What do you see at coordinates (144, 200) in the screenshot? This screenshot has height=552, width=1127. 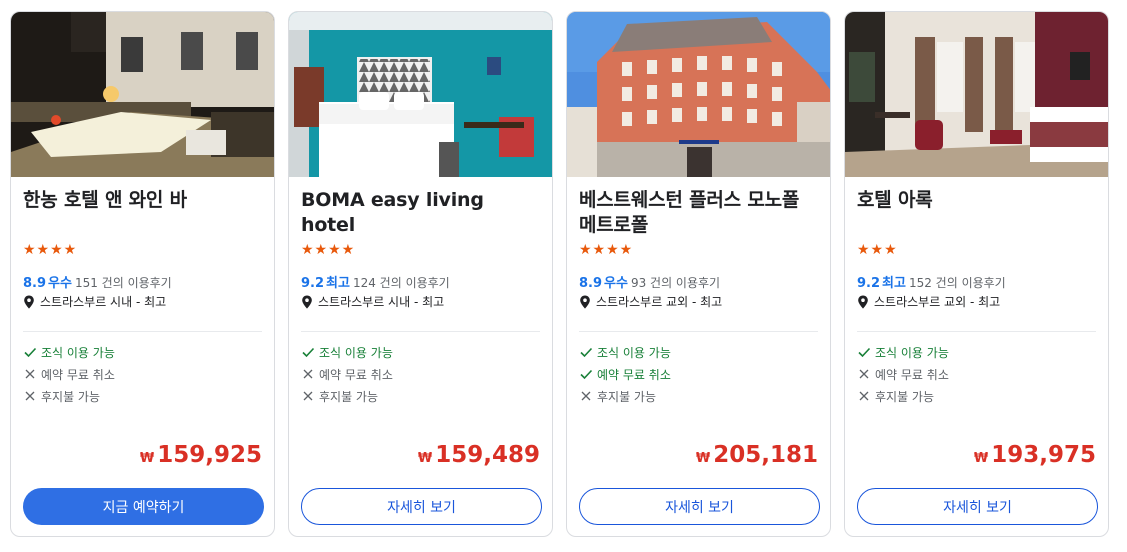 I see `hotel-name: 한농 호텔 앤 와인 바` at bounding box center [144, 200].